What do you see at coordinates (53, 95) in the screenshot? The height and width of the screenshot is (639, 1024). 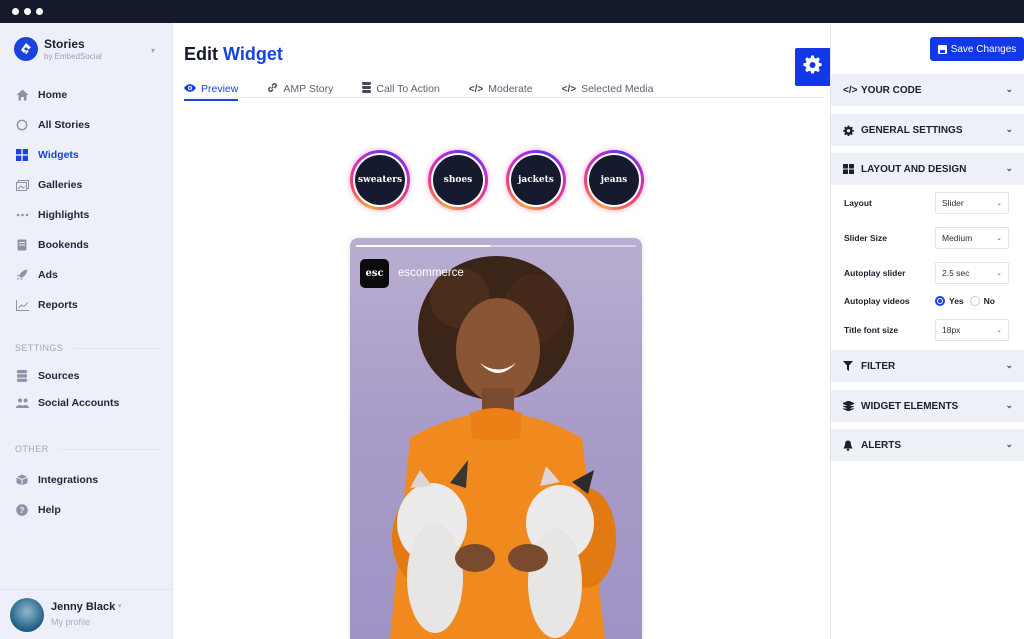 I see `sidebar-item-label: Home` at bounding box center [53, 95].